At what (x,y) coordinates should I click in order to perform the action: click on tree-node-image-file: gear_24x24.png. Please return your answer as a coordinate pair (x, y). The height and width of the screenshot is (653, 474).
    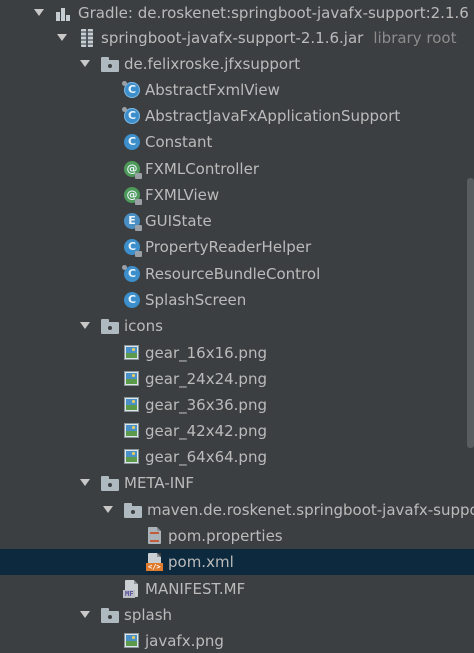
    Looking at the image, I should click on (237, 379).